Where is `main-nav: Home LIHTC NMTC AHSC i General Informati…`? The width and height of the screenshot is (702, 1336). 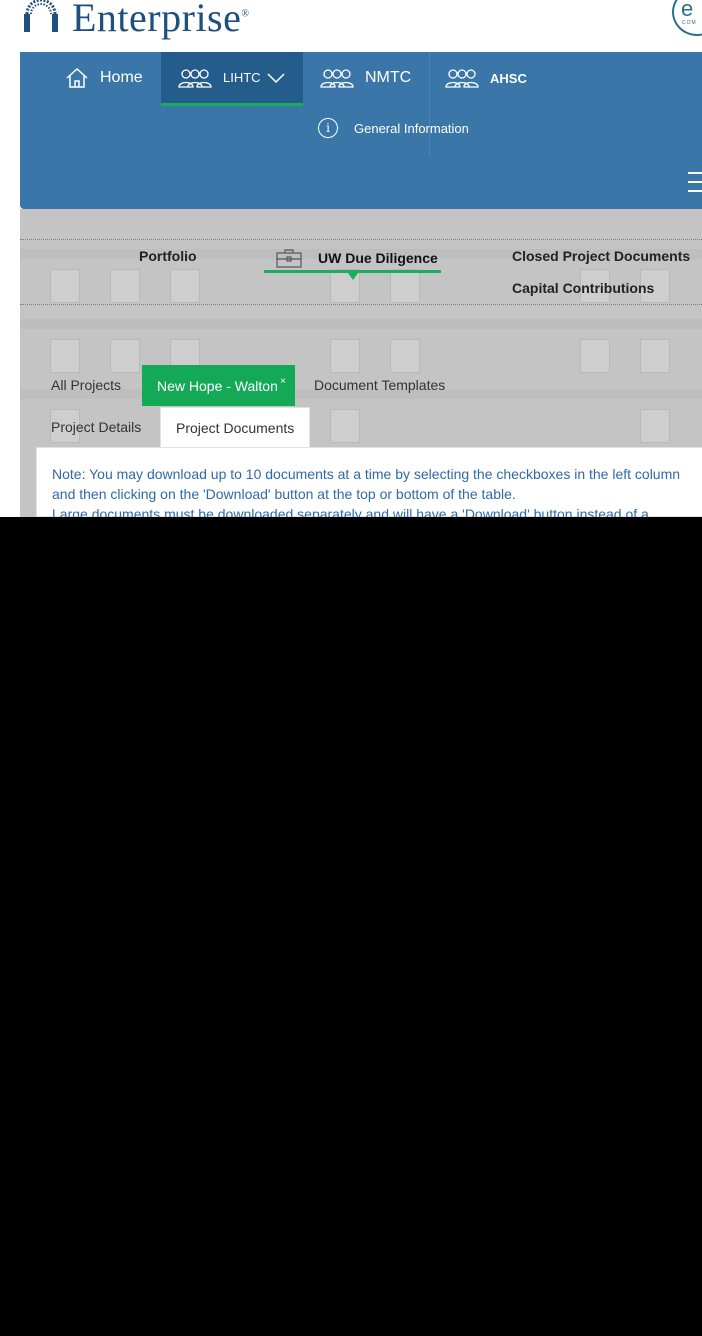 main-nav: Home LIHTC NMTC AHSC i General Informati… is located at coordinates (361, 130).